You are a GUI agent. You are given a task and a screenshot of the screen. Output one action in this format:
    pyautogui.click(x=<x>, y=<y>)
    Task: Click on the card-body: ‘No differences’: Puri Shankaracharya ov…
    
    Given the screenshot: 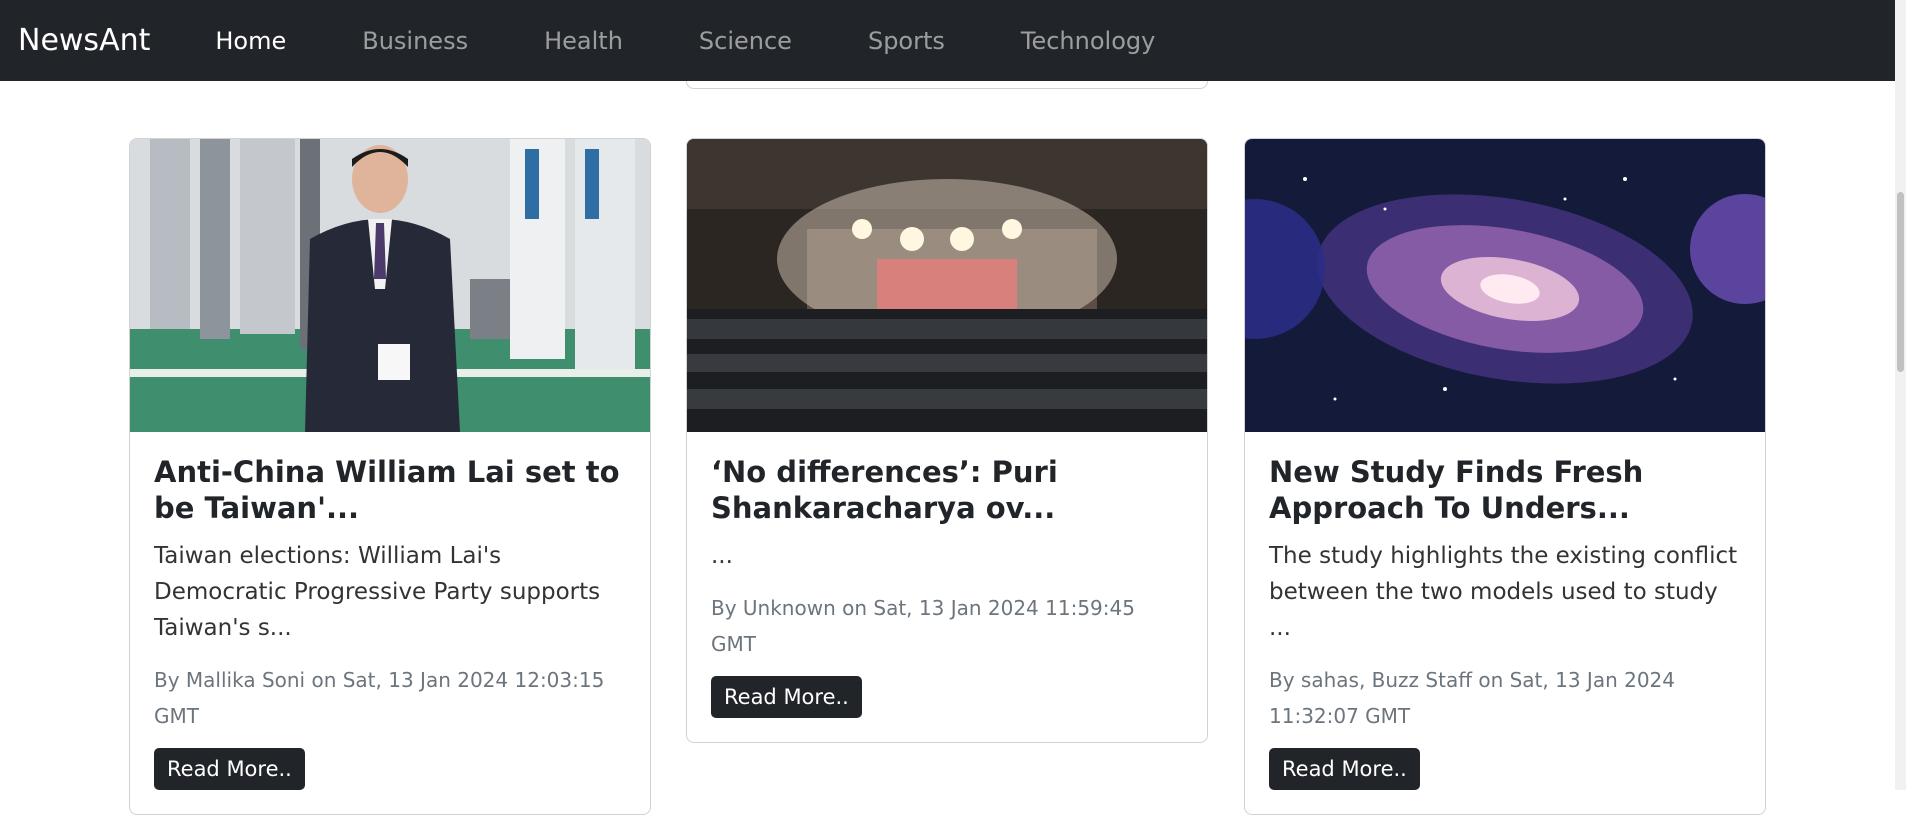 What is the action you would take?
    pyautogui.click(x=947, y=587)
    